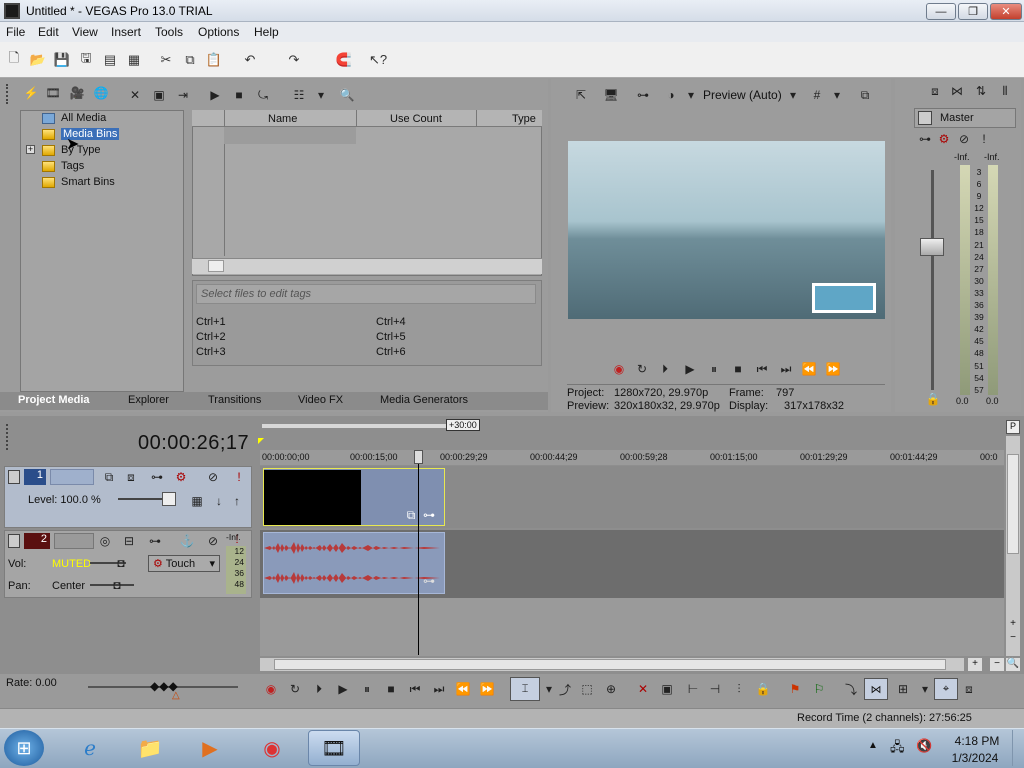 The height and width of the screenshot is (768, 1024). Describe the element at coordinates (150, 748) in the screenshot. I see `file-explorer-icon: 📁` at that location.